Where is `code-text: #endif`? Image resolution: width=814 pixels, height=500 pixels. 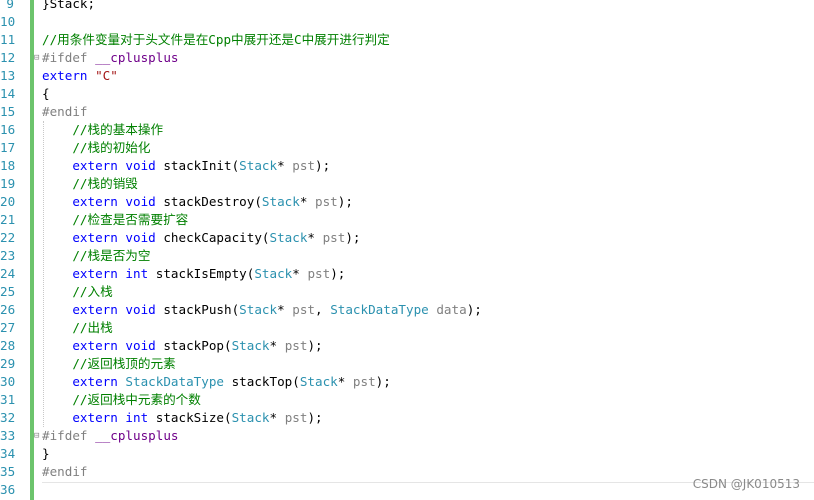 code-text: #endif is located at coordinates (65, 112).